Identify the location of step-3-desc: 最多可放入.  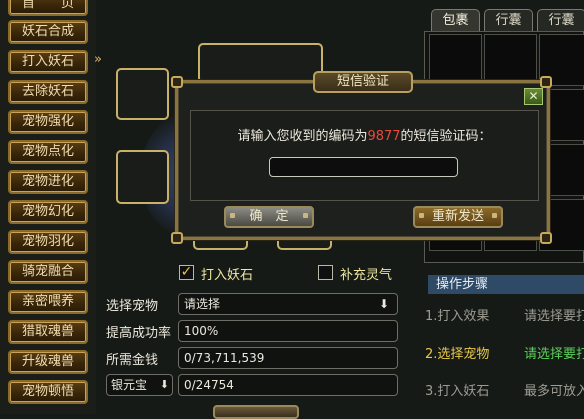
(554, 391).